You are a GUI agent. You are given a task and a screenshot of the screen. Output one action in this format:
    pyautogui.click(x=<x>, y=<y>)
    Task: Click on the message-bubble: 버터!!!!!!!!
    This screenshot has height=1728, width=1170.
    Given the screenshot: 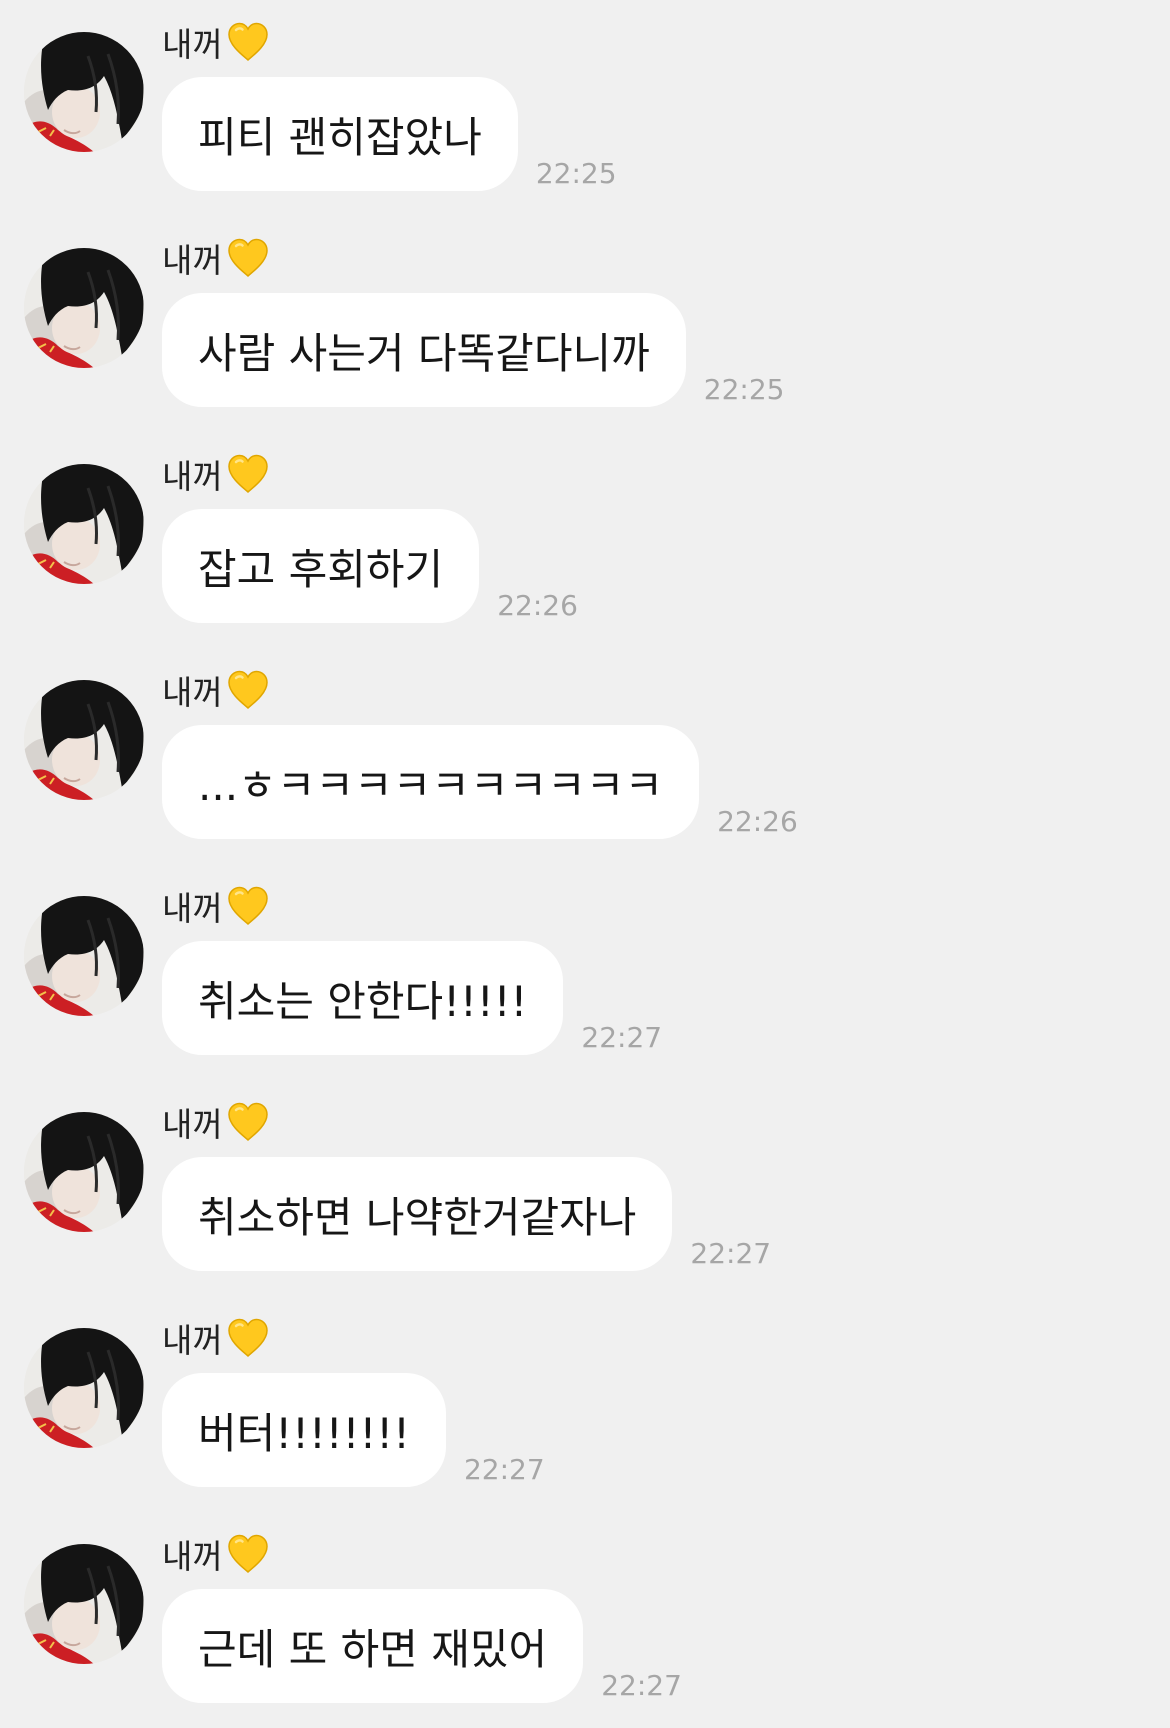 What is the action you would take?
    pyautogui.click(x=304, y=1430)
    